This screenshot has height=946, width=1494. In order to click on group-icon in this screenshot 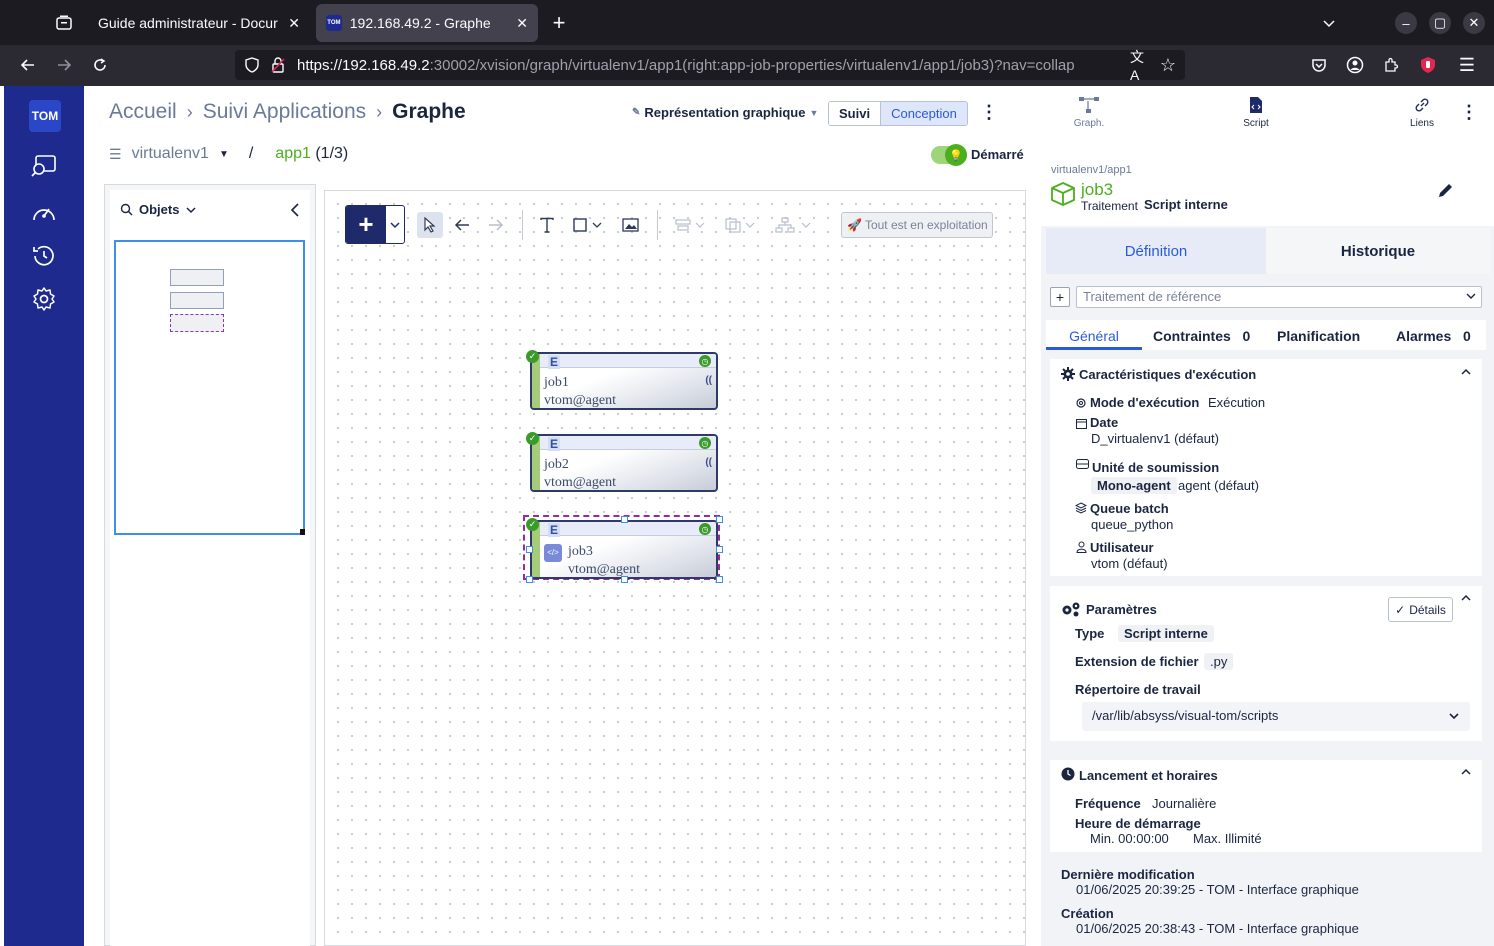, I will do `click(740, 225)`.